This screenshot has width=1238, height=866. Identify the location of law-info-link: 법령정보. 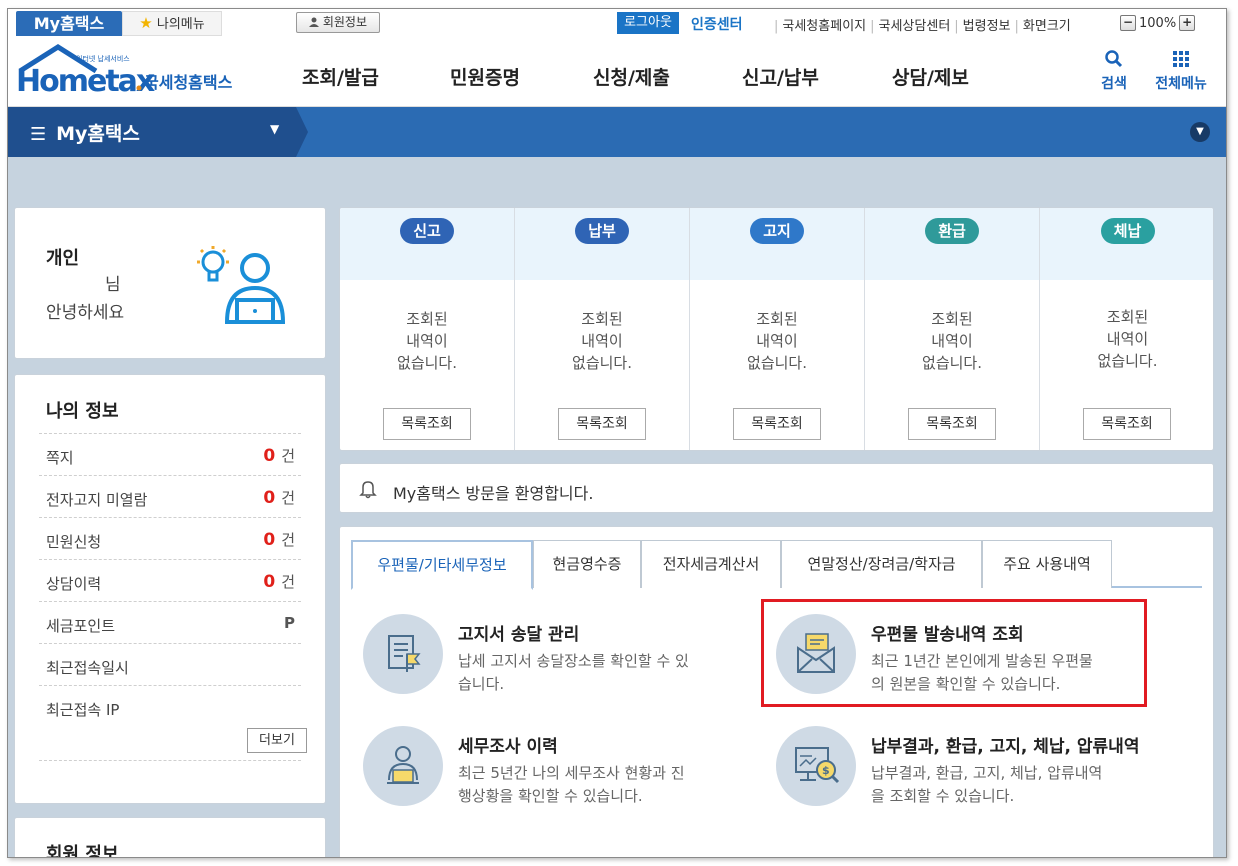
(987, 26).